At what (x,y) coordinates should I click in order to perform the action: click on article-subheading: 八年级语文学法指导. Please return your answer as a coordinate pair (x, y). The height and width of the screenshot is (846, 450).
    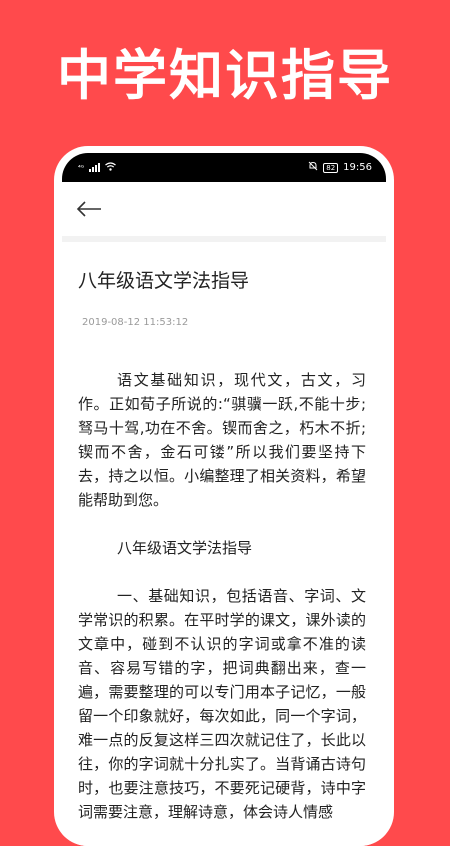
    Looking at the image, I should click on (185, 548).